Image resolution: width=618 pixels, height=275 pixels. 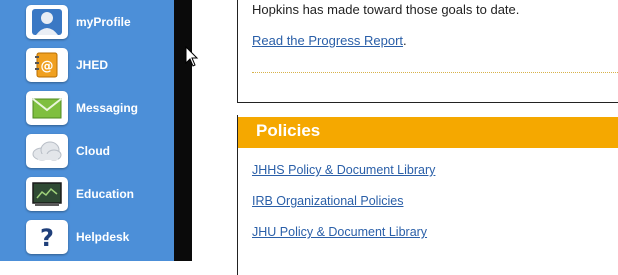 I want to click on policy-link-irb: IRB Organizational Policies, so click(x=327, y=201).